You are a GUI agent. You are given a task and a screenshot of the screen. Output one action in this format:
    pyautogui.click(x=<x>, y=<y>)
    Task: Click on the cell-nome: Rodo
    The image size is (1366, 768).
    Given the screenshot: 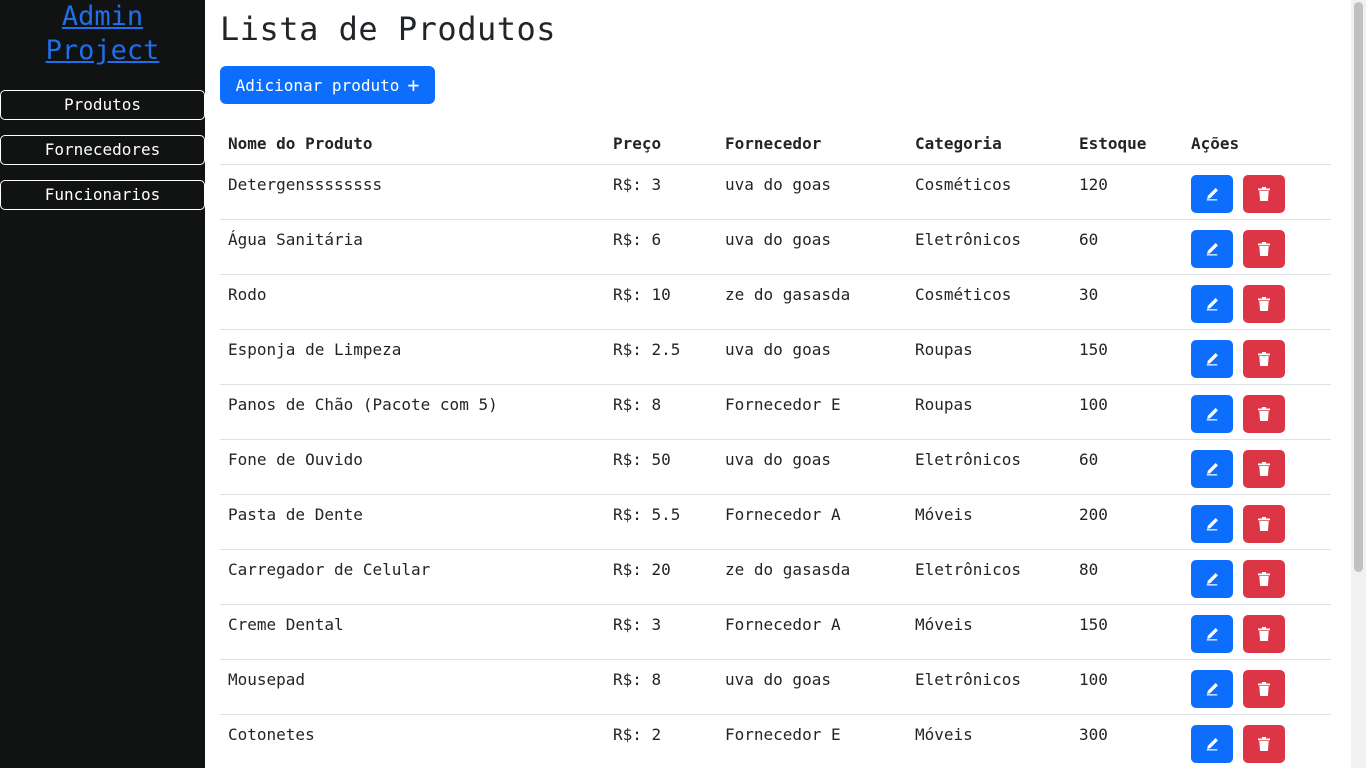 What is the action you would take?
    pyautogui.click(x=412, y=302)
    